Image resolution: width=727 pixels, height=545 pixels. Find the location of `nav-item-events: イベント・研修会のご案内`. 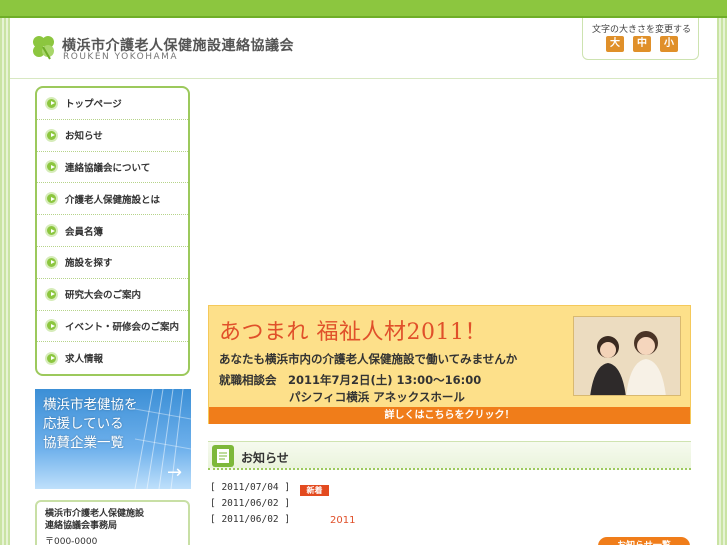

nav-item-events: イベント・研修会のご案内 is located at coordinates (112, 327).